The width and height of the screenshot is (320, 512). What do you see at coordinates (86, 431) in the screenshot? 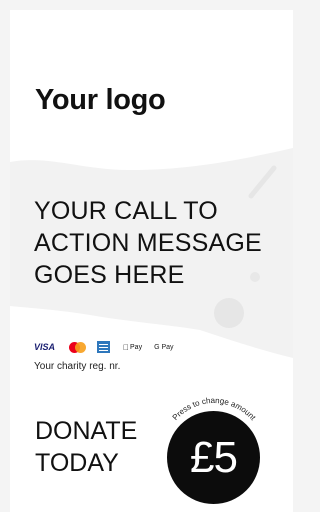
I see `donate-line: DONATE` at bounding box center [86, 431].